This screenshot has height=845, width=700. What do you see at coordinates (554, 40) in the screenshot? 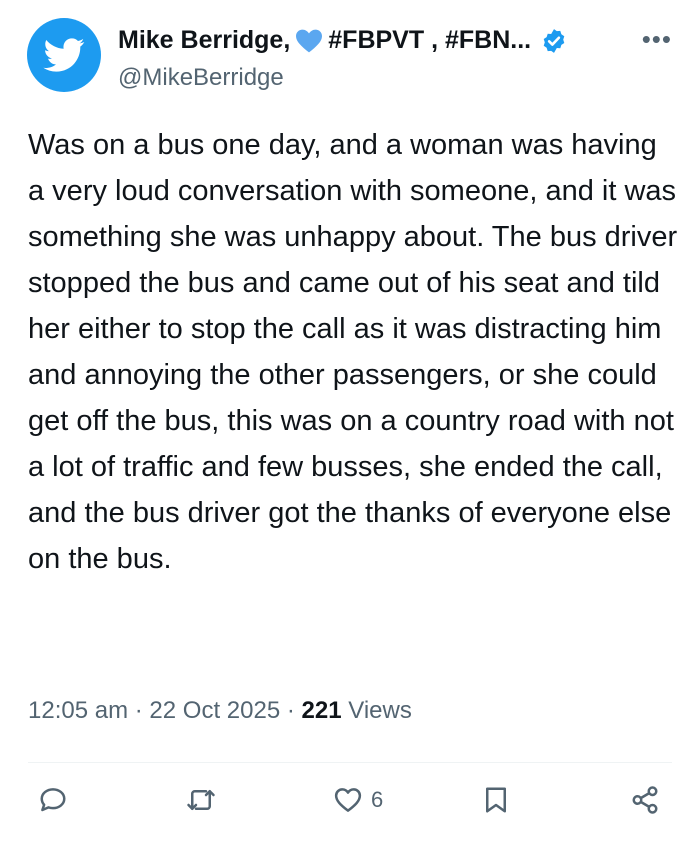
I see `verified-badge-icon` at bounding box center [554, 40].